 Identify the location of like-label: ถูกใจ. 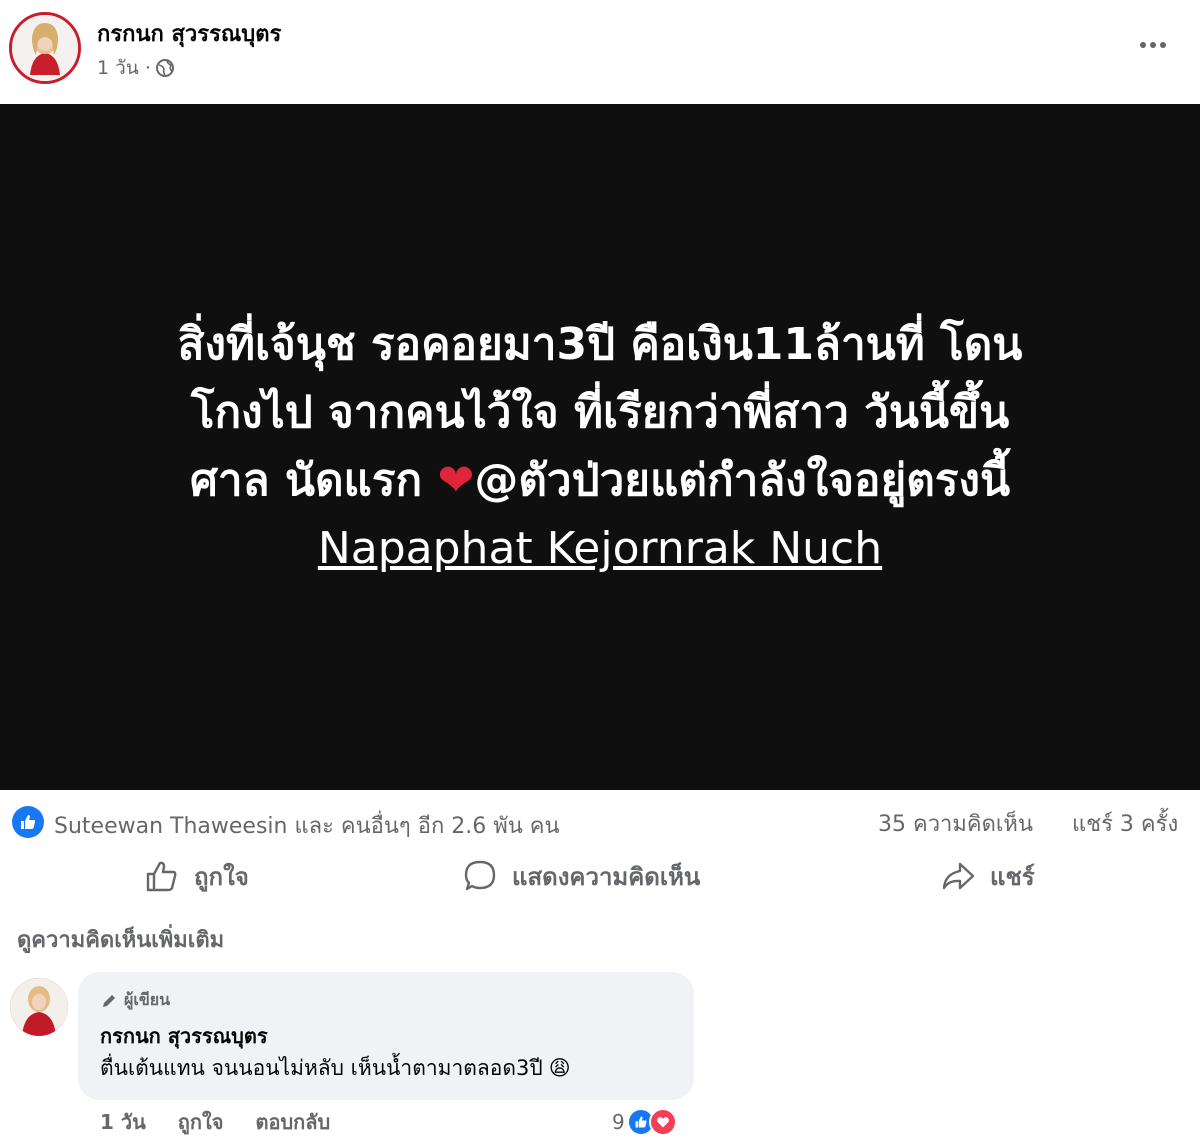
(221, 876).